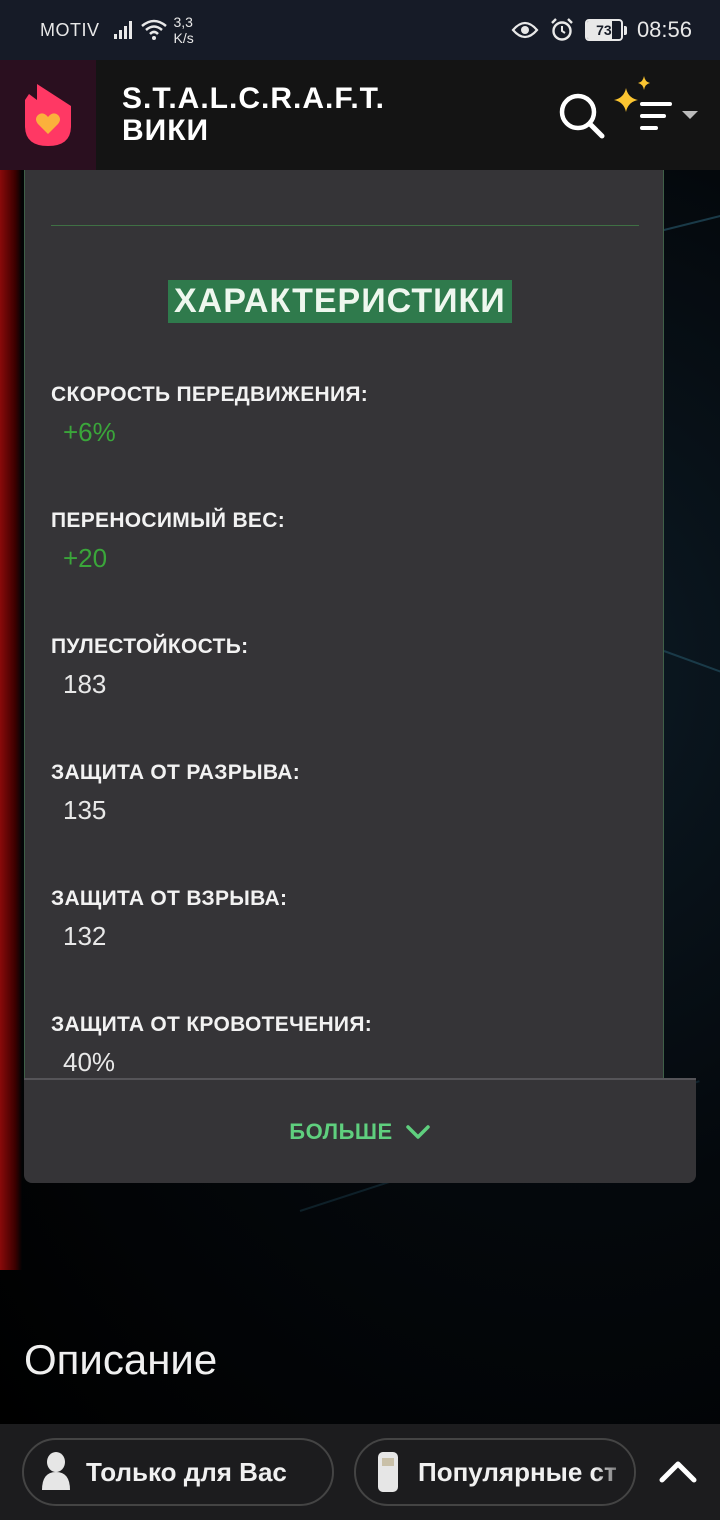 The image size is (720, 1520). I want to click on network-speed: 3,3 K/s, so click(184, 30).